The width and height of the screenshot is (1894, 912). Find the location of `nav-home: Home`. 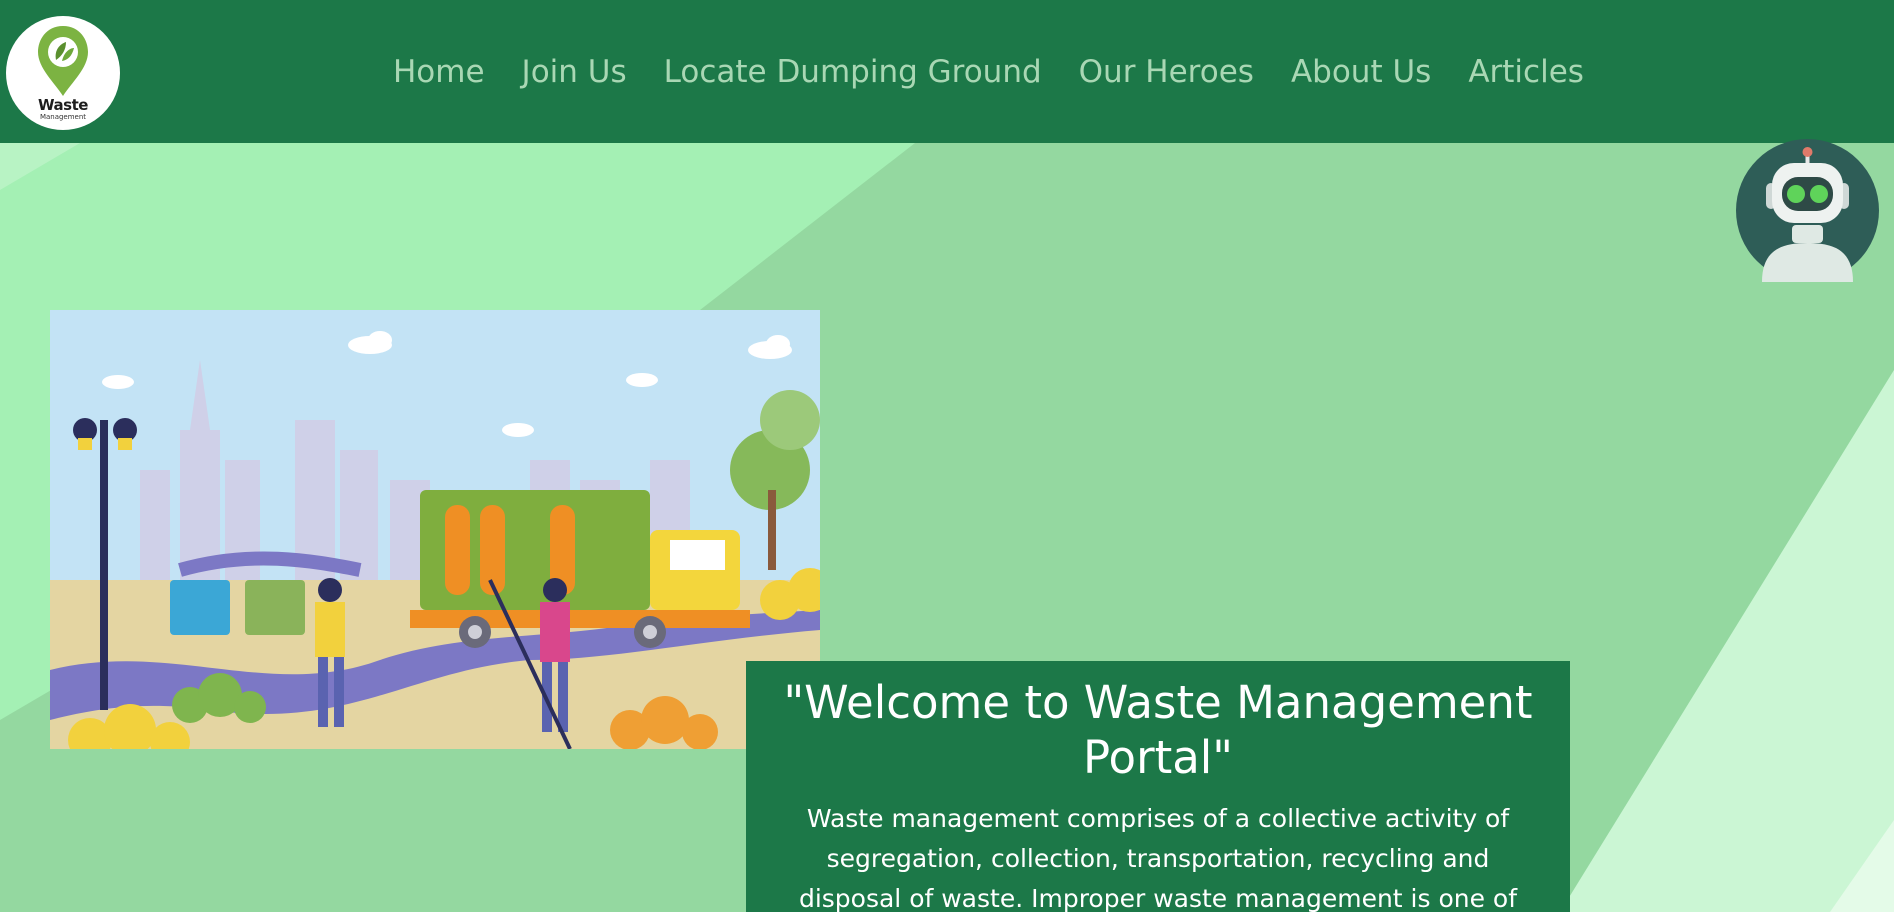

nav-home: Home is located at coordinates (439, 72).